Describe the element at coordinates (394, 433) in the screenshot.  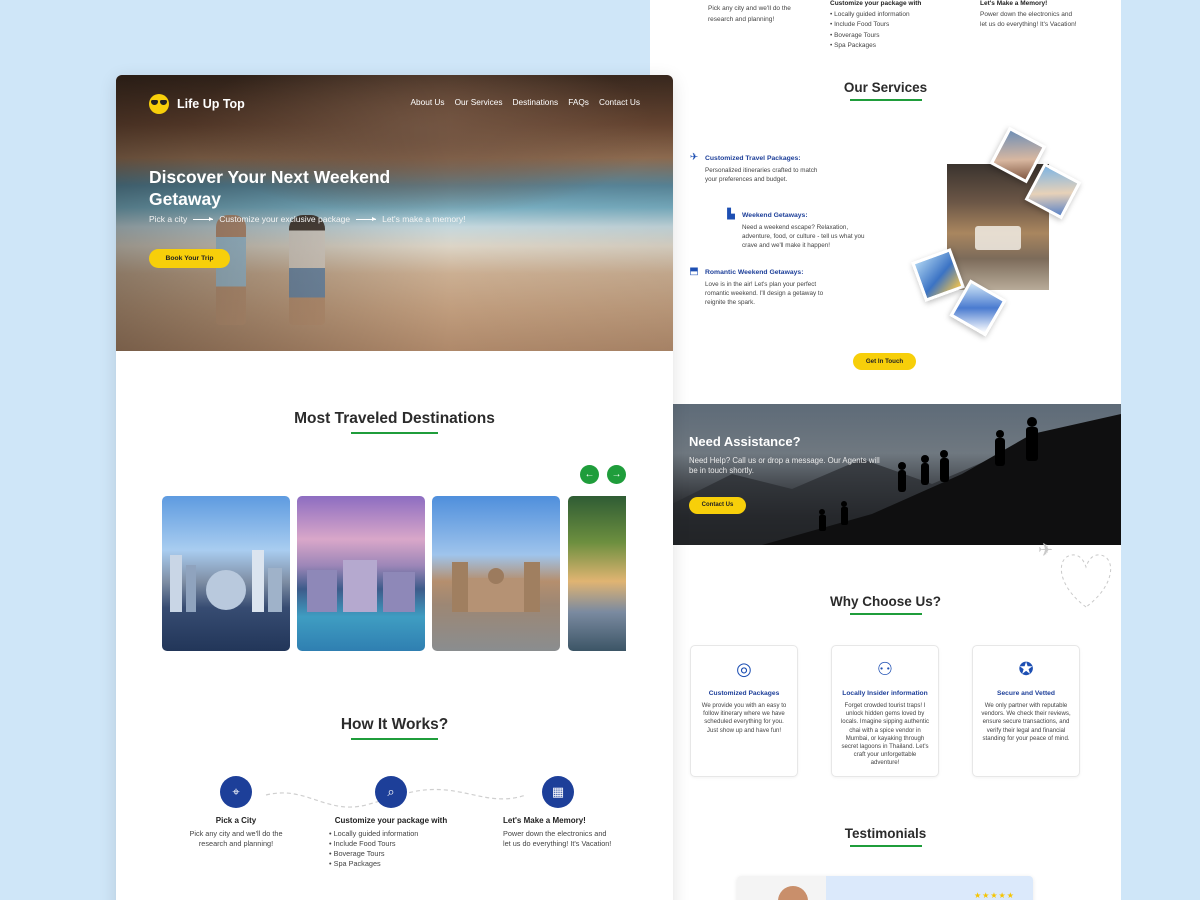
I see `destinations-underline` at that location.